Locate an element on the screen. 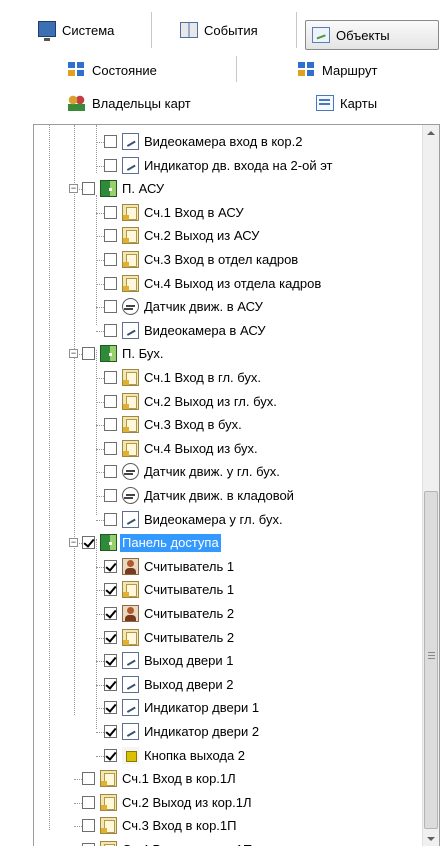 The height and width of the screenshot is (846, 448). tree-node-label: Панель доступа is located at coordinates (170, 543).